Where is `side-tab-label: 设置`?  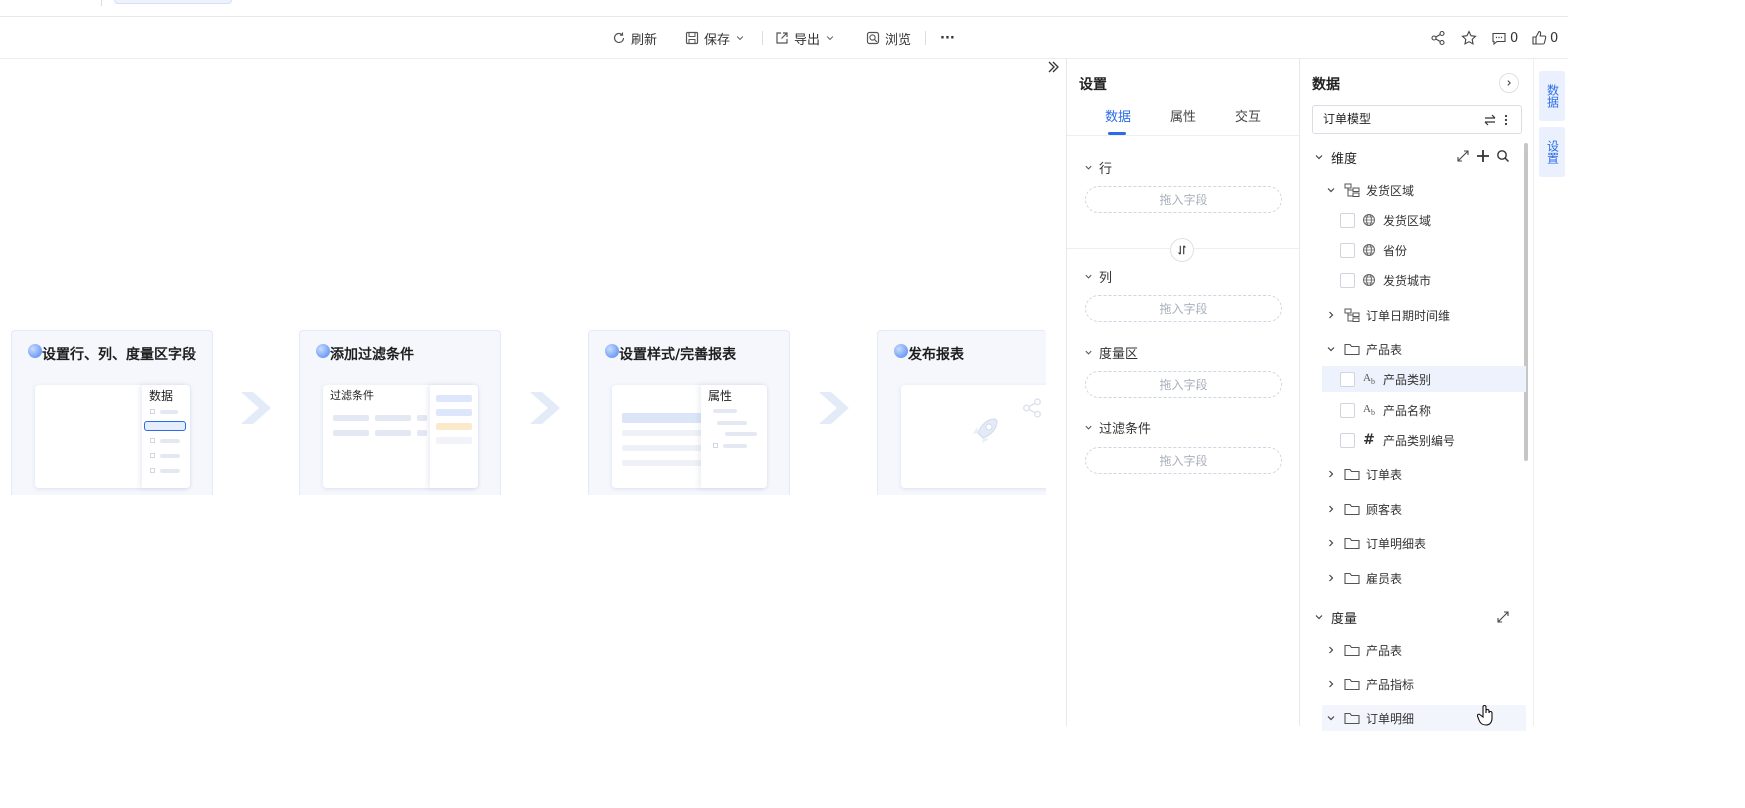
side-tab-label: 设置 is located at coordinates (1552, 152).